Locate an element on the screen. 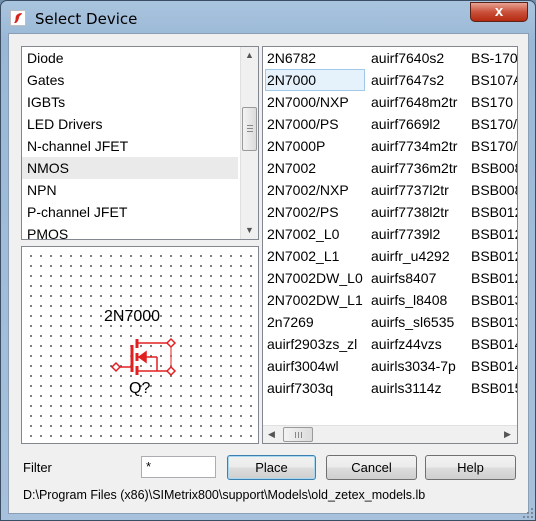 The width and height of the screenshot is (536, 521). nmos-symbol: 2N7000 Q? is located at coordinates (140, 352).